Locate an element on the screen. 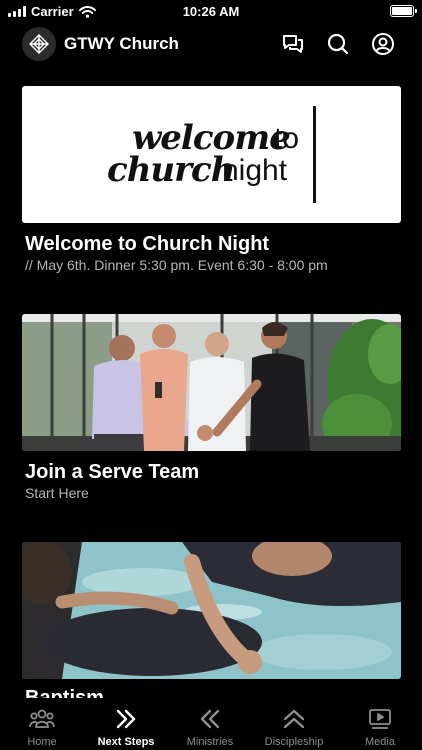 This screenshot has width=422, height=750. status-time: 10:26 AM is located at coordinates (211, 11).